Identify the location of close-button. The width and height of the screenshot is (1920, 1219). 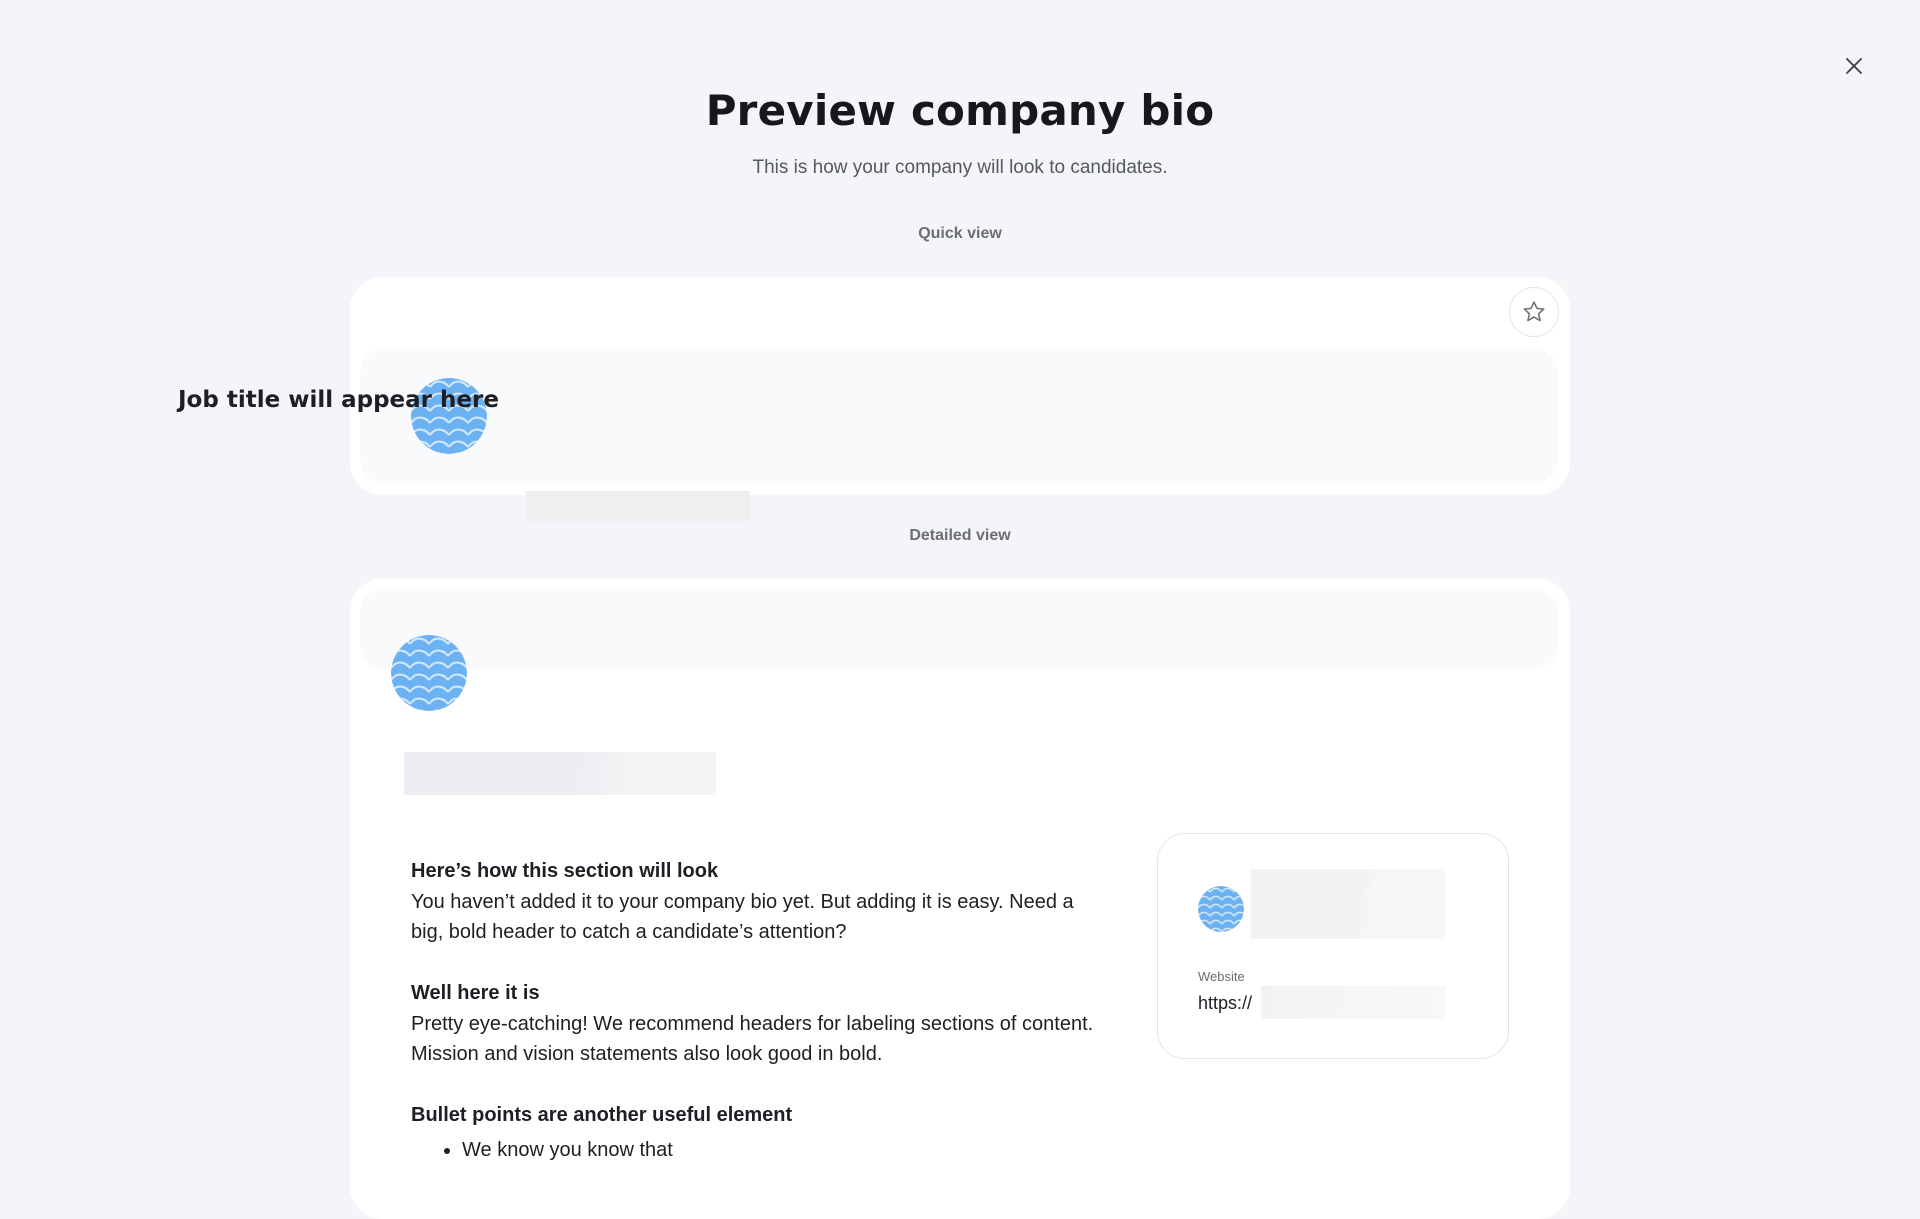
(1854, 66).